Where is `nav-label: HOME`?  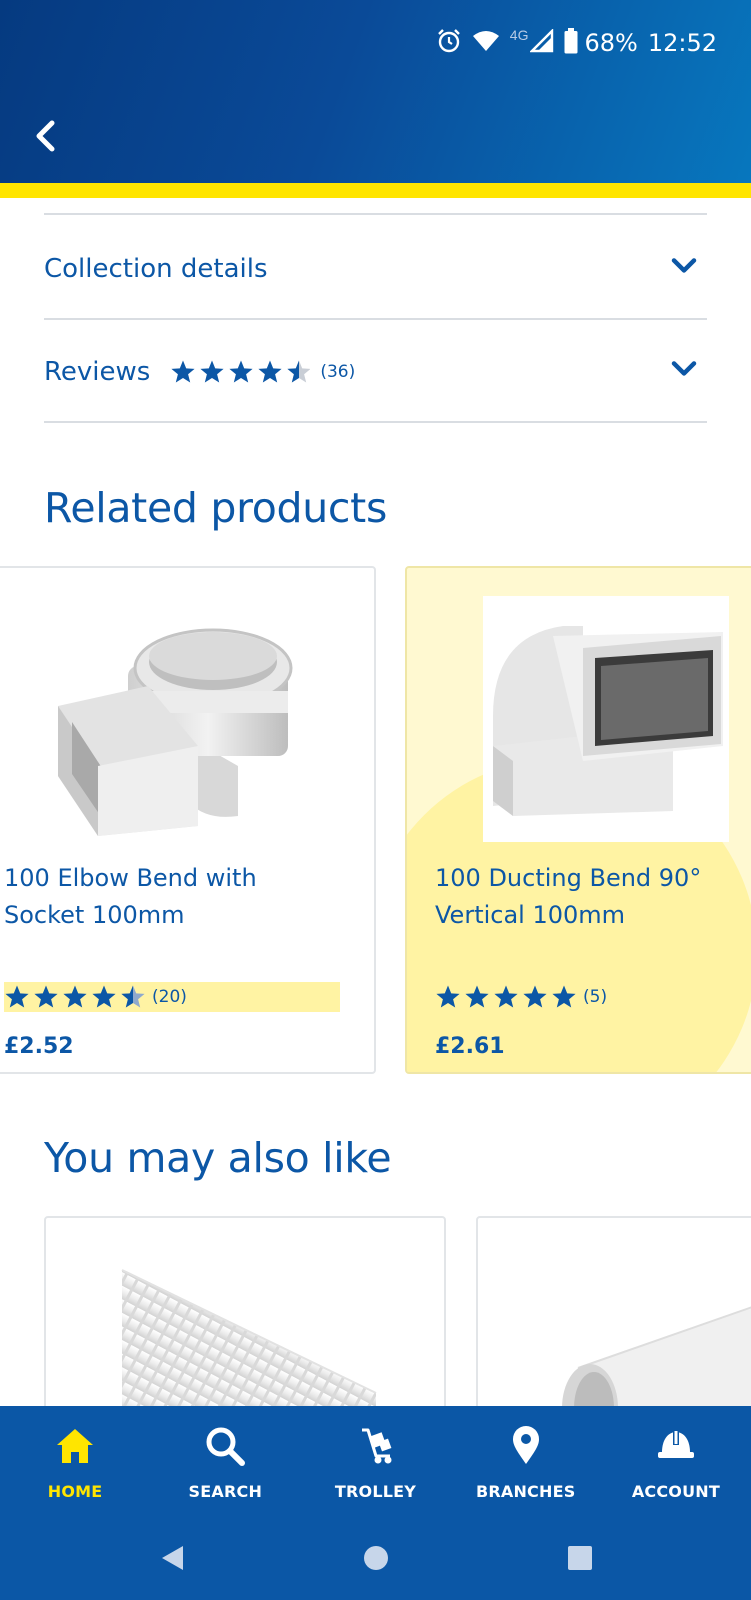 nav-label: HOME is located at coordinates (75, 1491).